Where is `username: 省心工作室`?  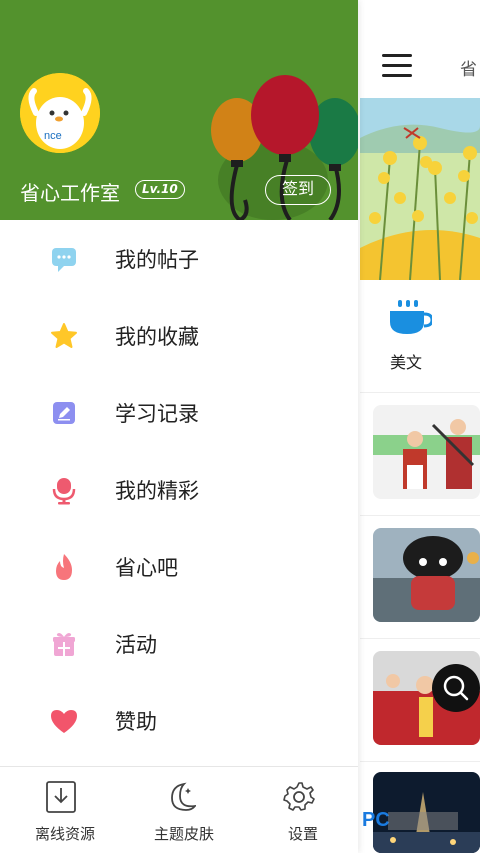
username: 省心工作室 is located at coordinates (70, 193).